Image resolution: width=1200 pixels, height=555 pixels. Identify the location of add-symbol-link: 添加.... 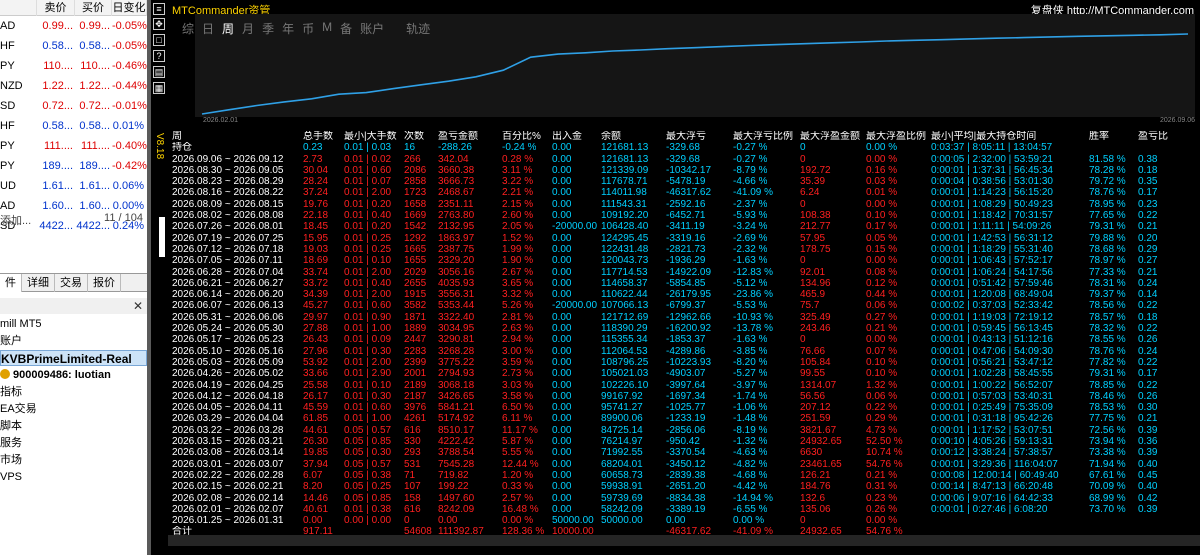
(15, 220).